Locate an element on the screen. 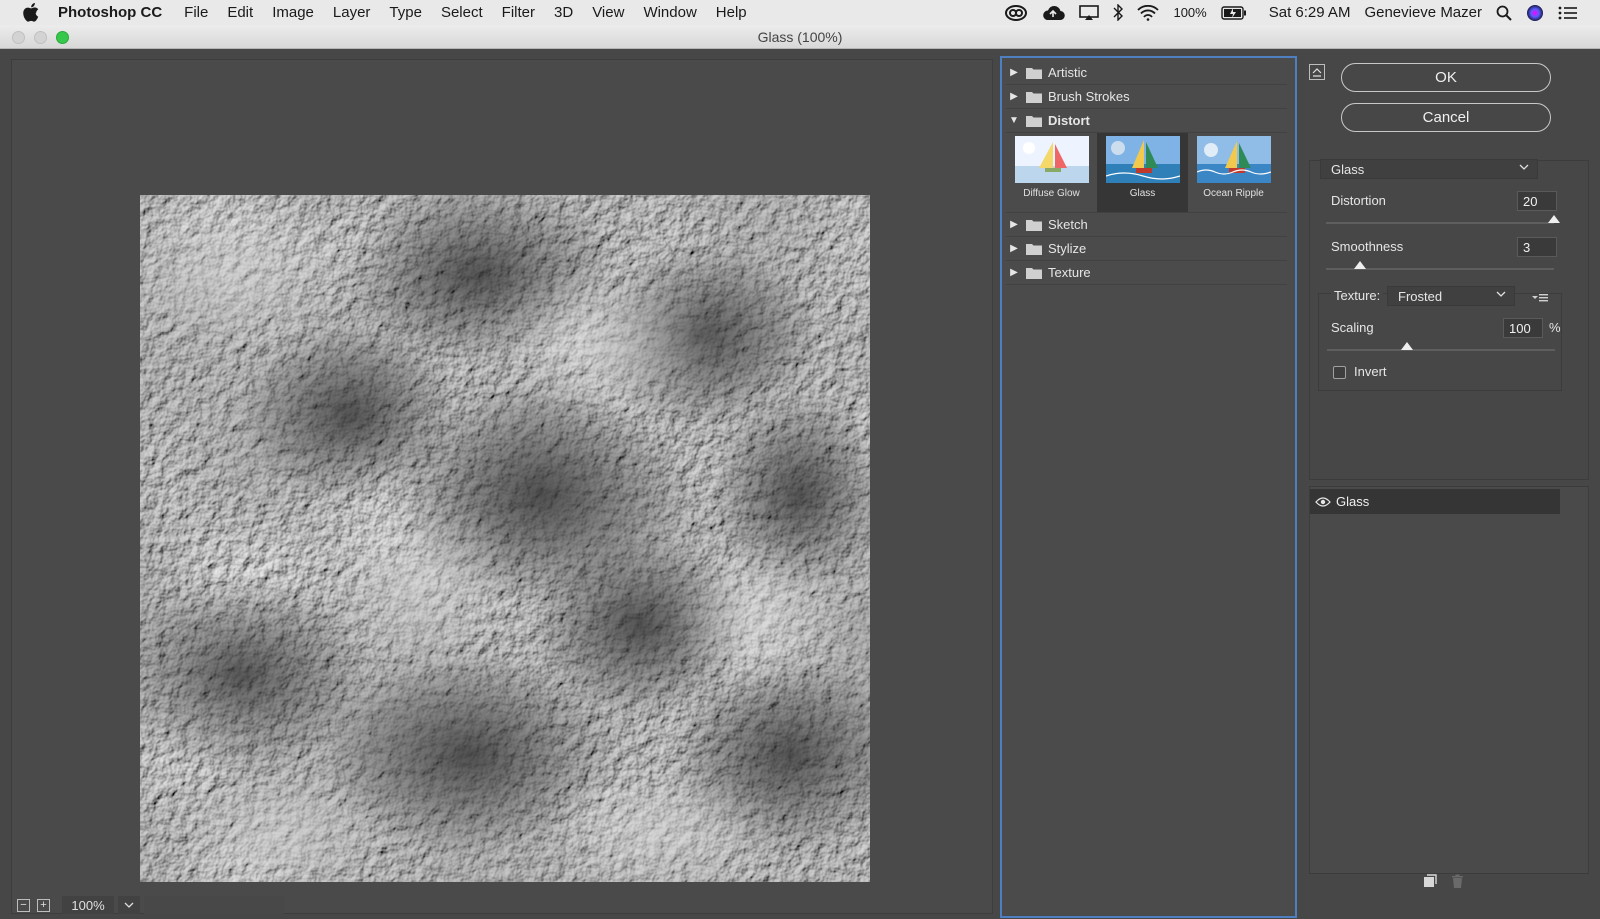 This screenshot has height=919, width=1600. window-title-bar: Glass (100%) is located at coordinates (800, 37).